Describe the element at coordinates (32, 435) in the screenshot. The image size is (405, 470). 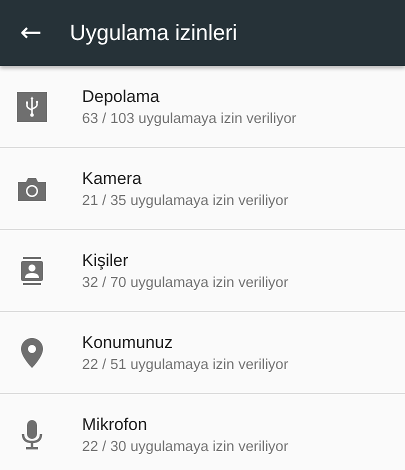
I see `microphone-icon` at that location.